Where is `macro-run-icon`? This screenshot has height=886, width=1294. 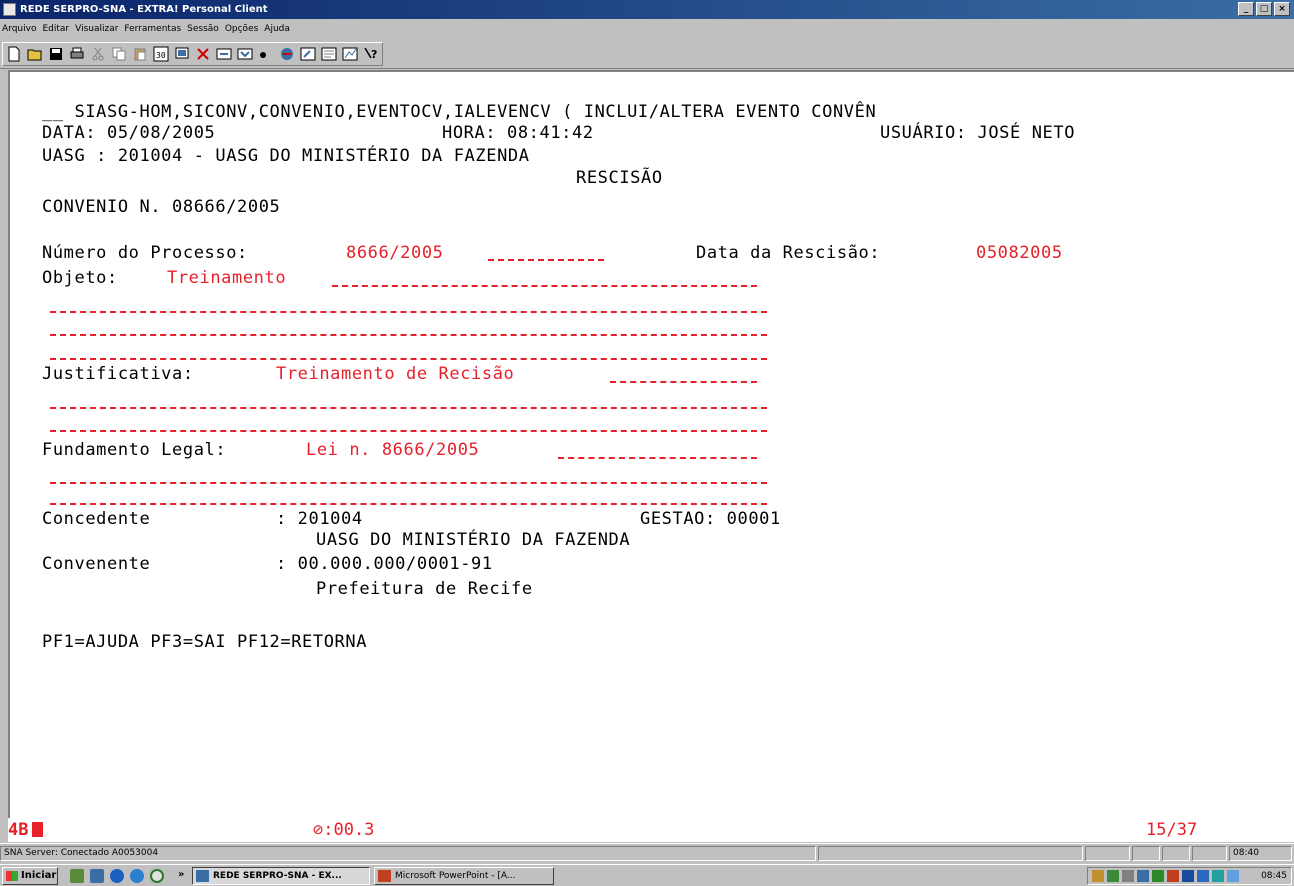 macro-run-icon is located at coordinates (287, 54).